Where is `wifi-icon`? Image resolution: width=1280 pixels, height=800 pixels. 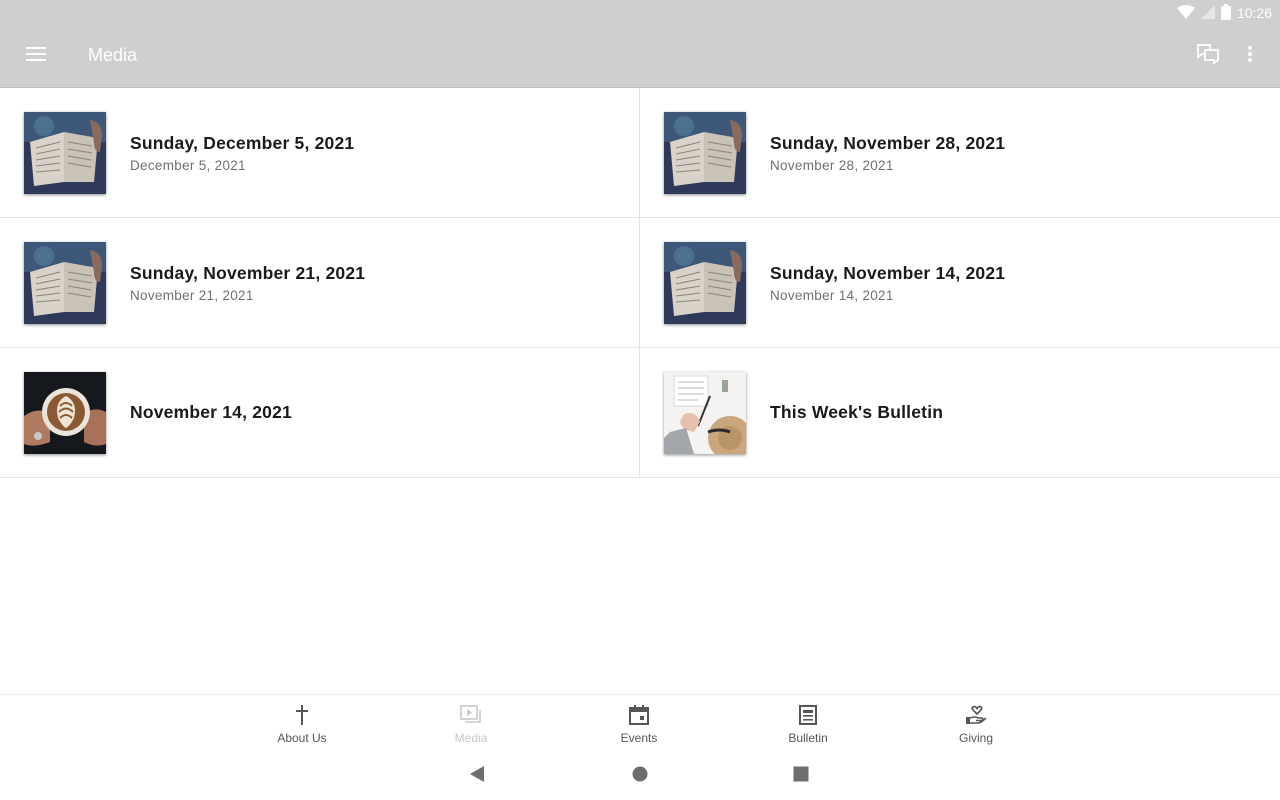 wifi-icon is located at coordinates (1185, 13).